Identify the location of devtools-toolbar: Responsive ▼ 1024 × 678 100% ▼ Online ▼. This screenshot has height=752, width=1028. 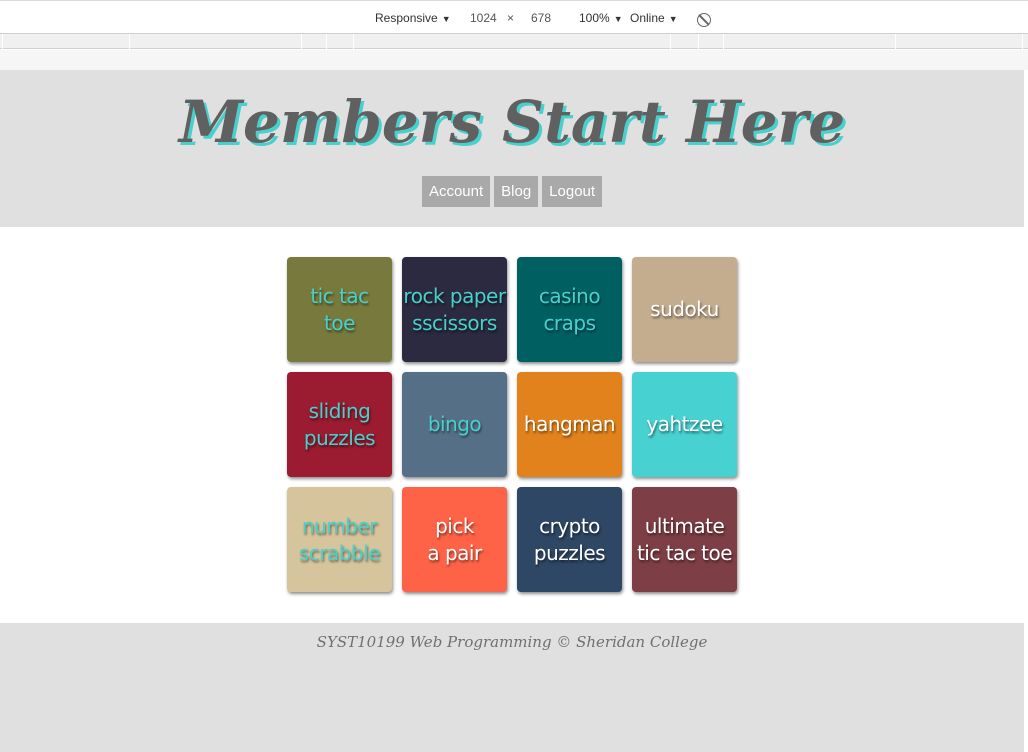
(514, 25).